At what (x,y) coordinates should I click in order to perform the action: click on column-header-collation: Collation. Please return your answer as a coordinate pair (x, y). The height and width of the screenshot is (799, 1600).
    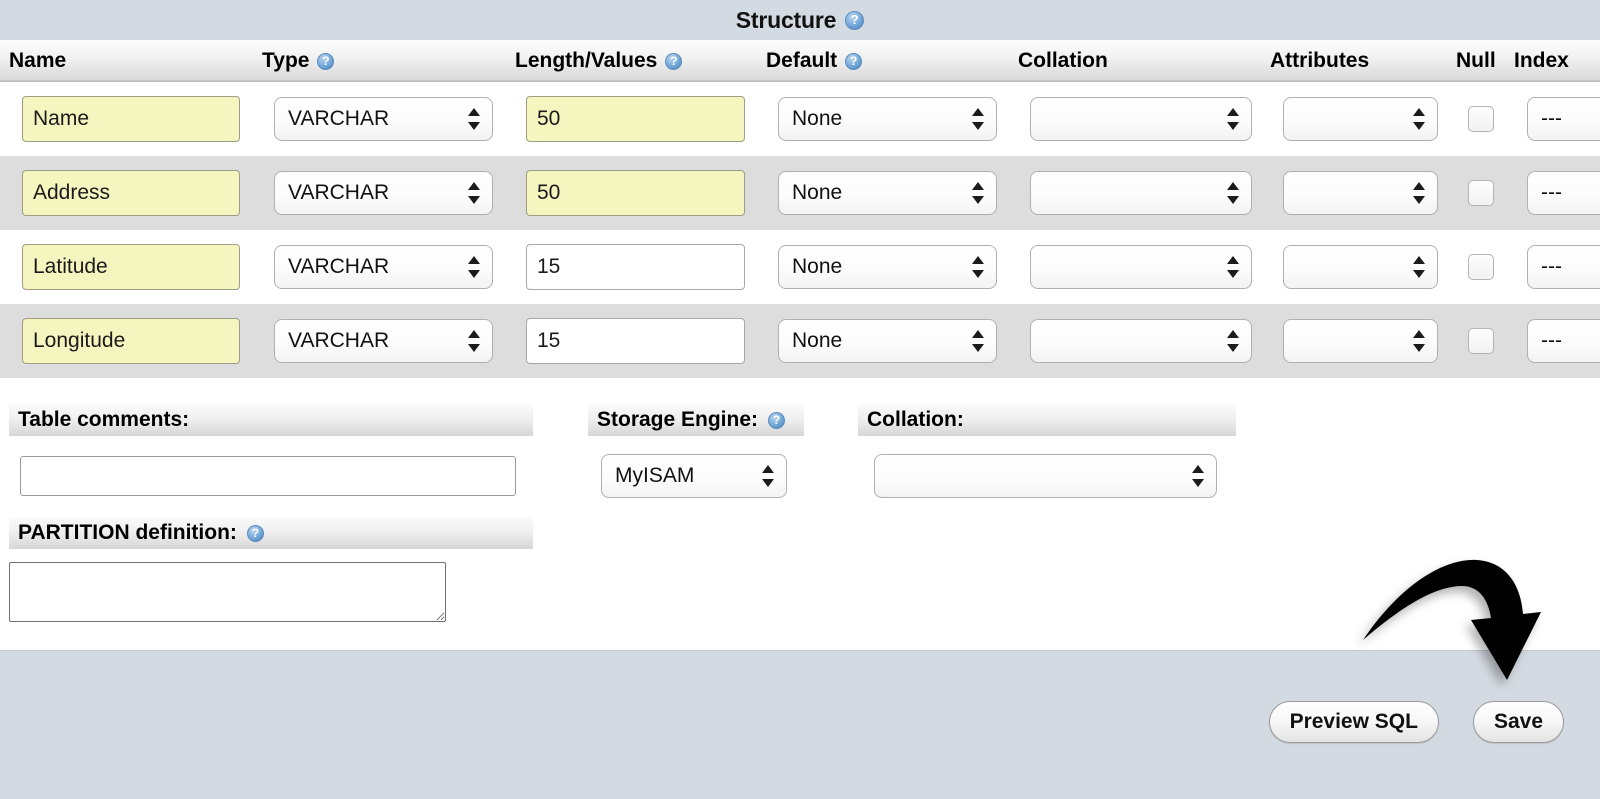
    Looking at the image, I should click on (1063, 60).